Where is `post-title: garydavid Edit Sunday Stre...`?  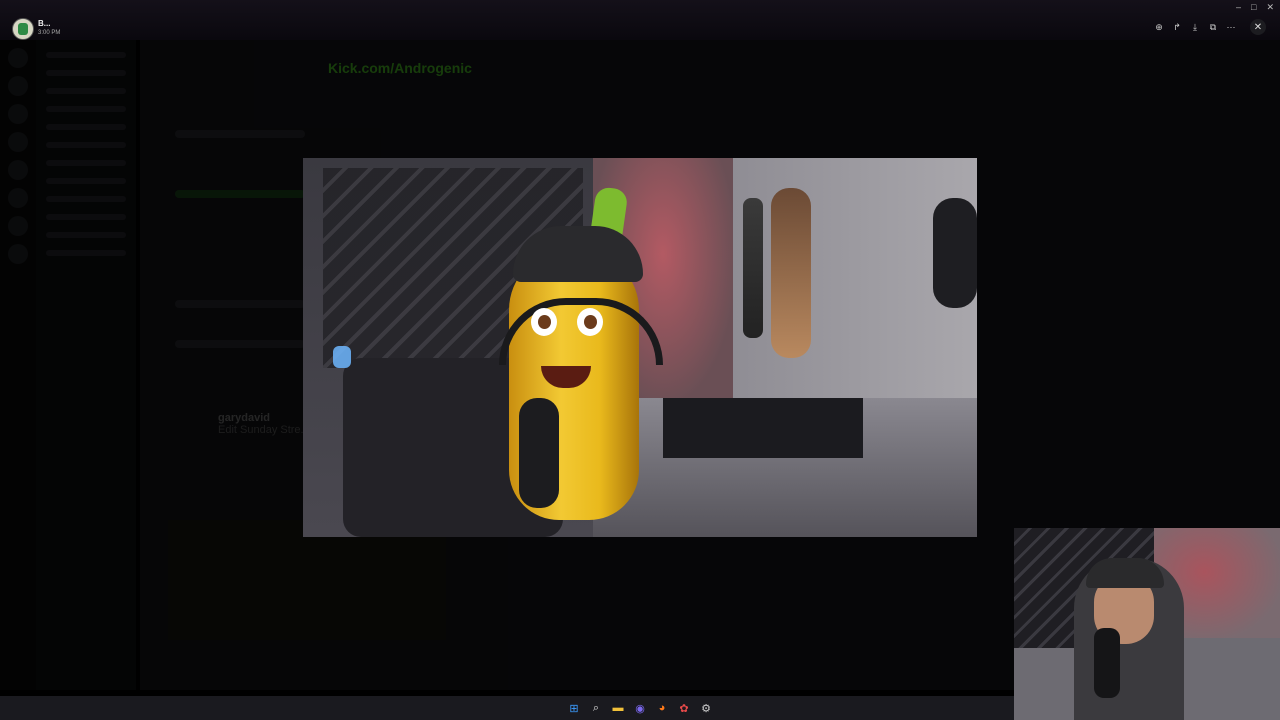
post-title: garydavid Edit Sunday Stre... is located at coordinates (264, 424).